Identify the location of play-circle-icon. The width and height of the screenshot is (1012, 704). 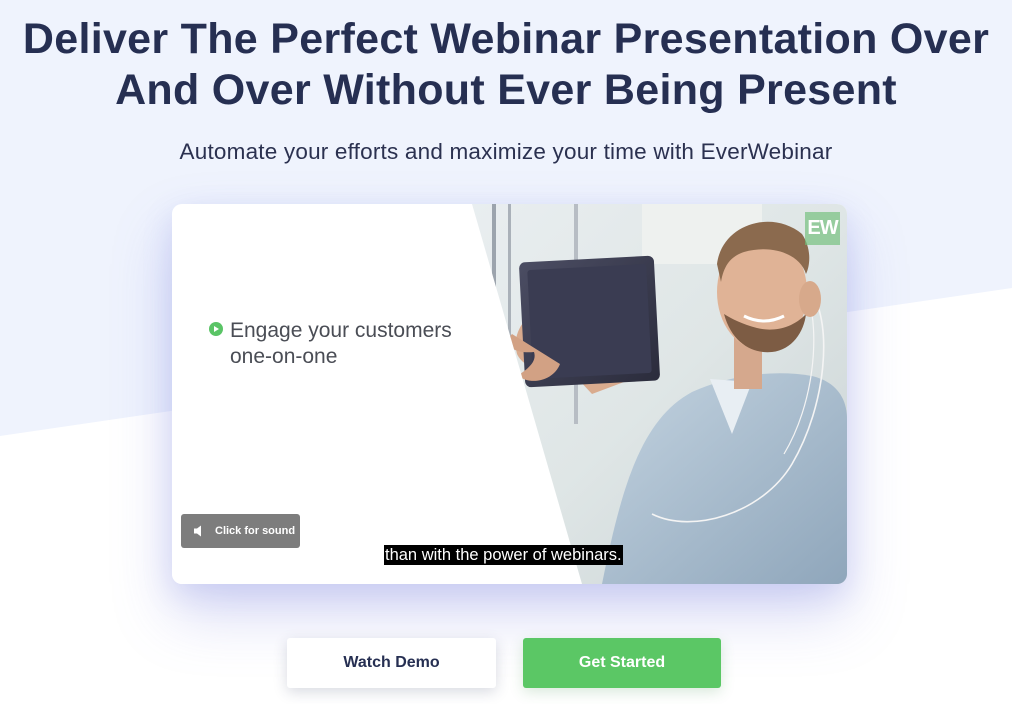
(216, 329).